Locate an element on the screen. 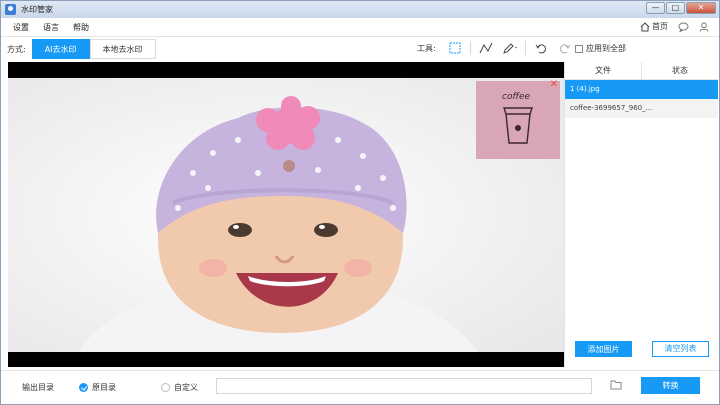  file-row: 1 (4).jpg is located at coordinates (641, 89).